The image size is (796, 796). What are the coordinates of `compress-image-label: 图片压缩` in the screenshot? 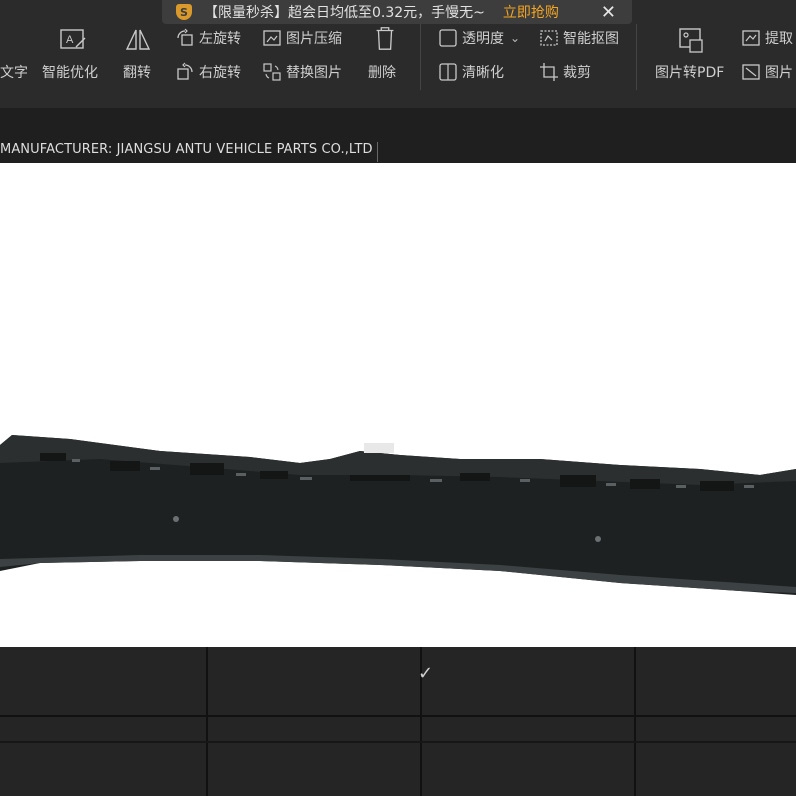 It's located at (314, 39).